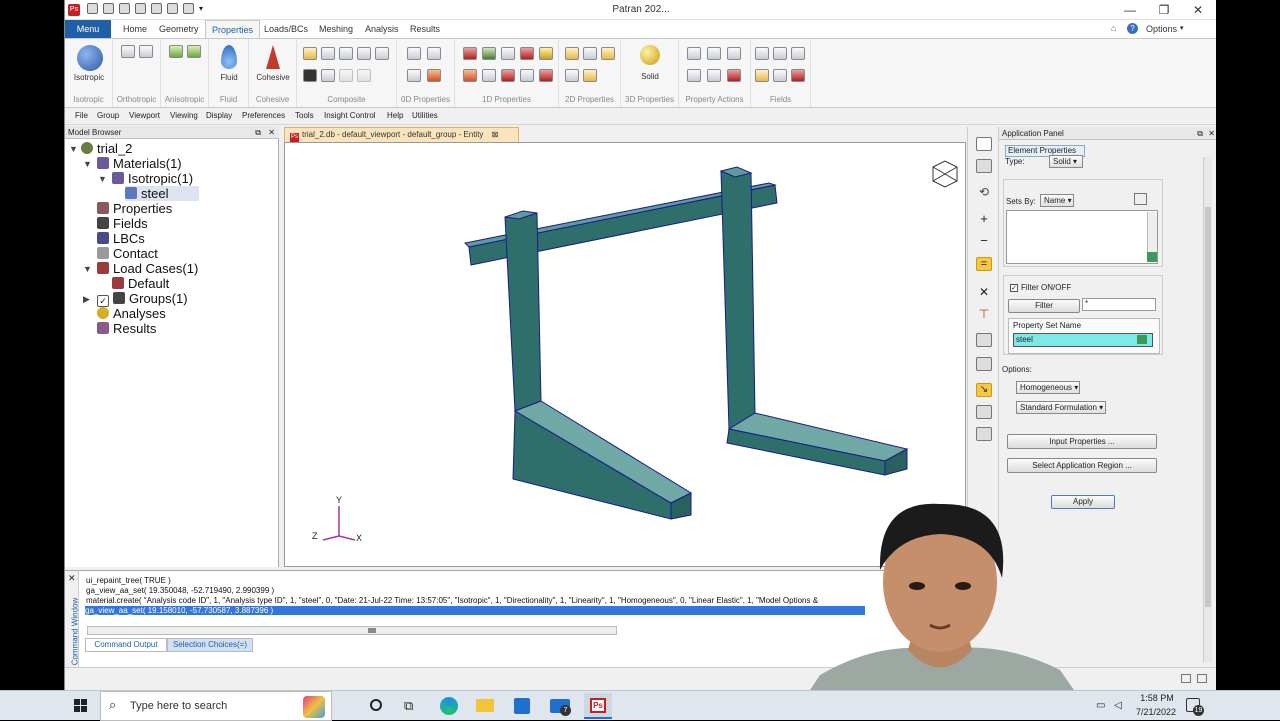 The width and height of the screenshot is (1280, 721). I want to click on tab-meshing: Meshing, so click(336, 29).